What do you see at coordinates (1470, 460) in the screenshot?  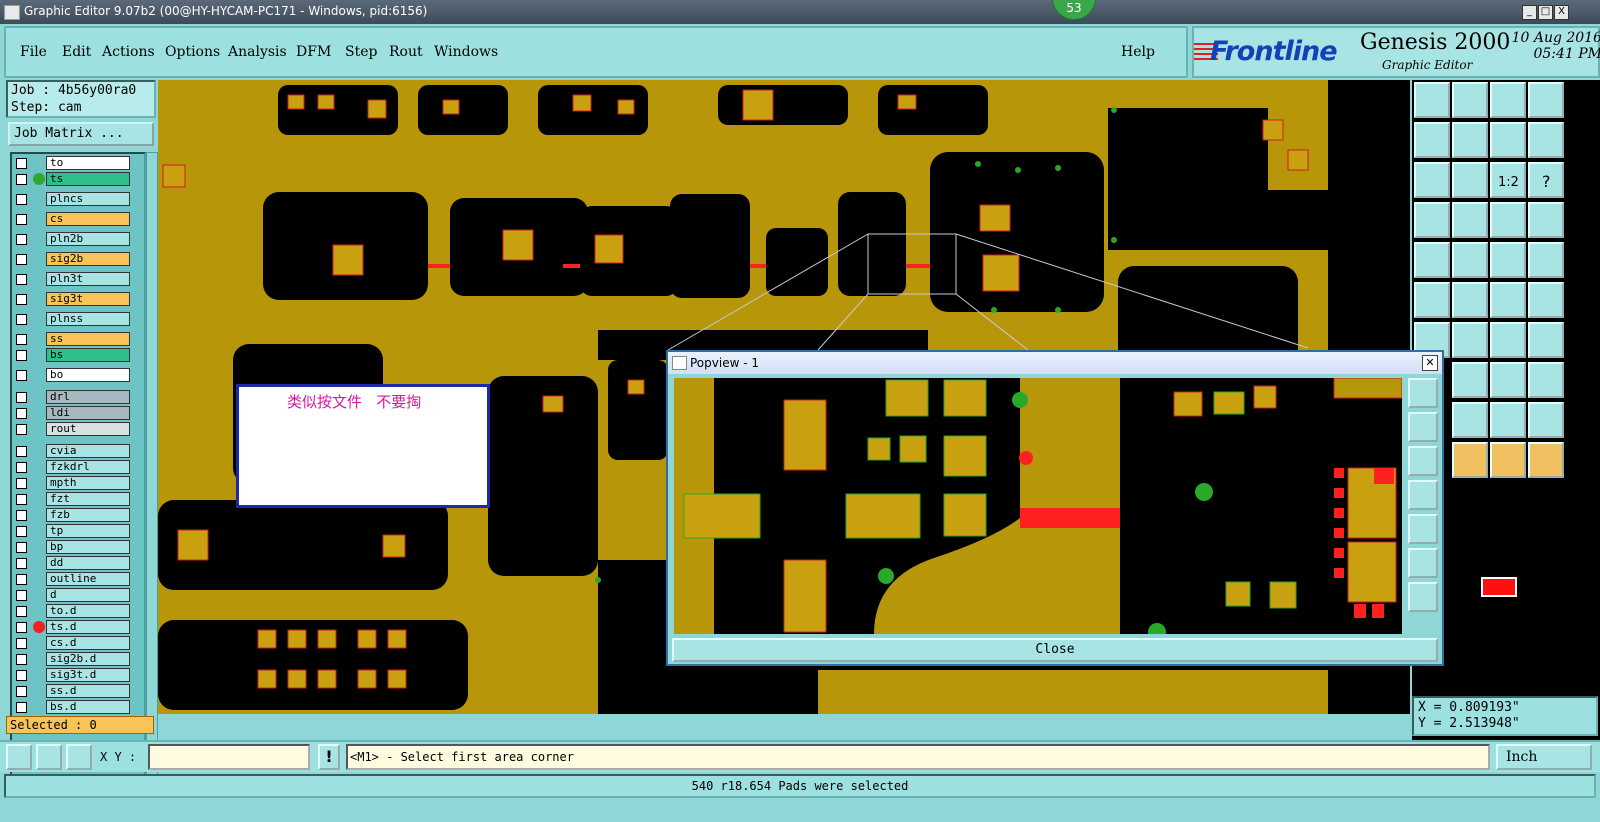 I see `pointer-icon` at bounding box center [1470, 460].